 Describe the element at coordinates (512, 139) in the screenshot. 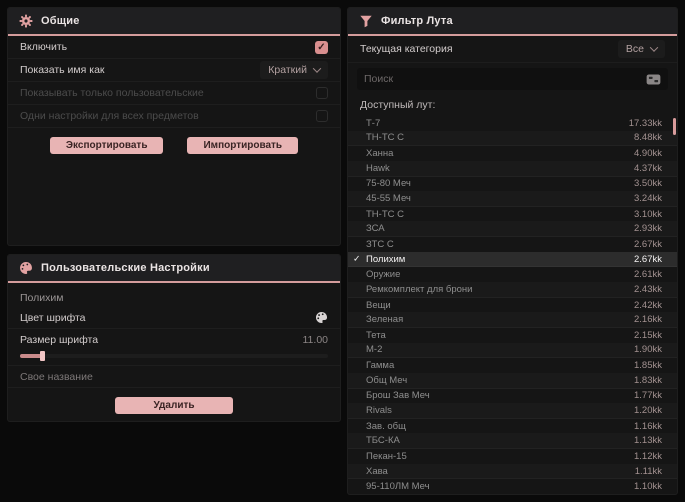

I see `loot-item-row: ✓ ТН-ТС С 8.48kk` at that location.